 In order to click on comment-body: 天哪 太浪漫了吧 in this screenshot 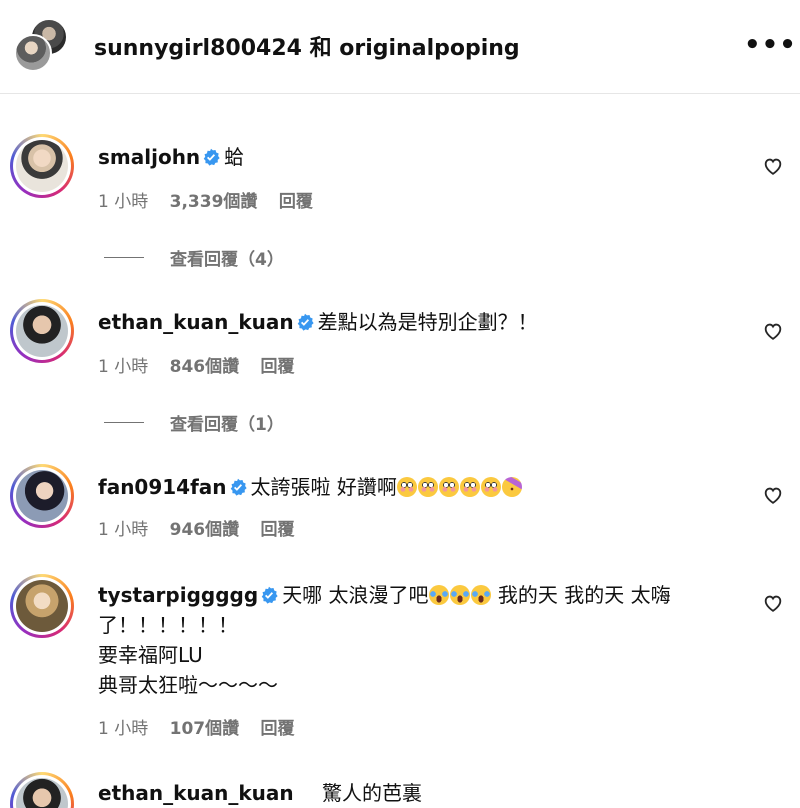, I will do `click(355, 595)`.